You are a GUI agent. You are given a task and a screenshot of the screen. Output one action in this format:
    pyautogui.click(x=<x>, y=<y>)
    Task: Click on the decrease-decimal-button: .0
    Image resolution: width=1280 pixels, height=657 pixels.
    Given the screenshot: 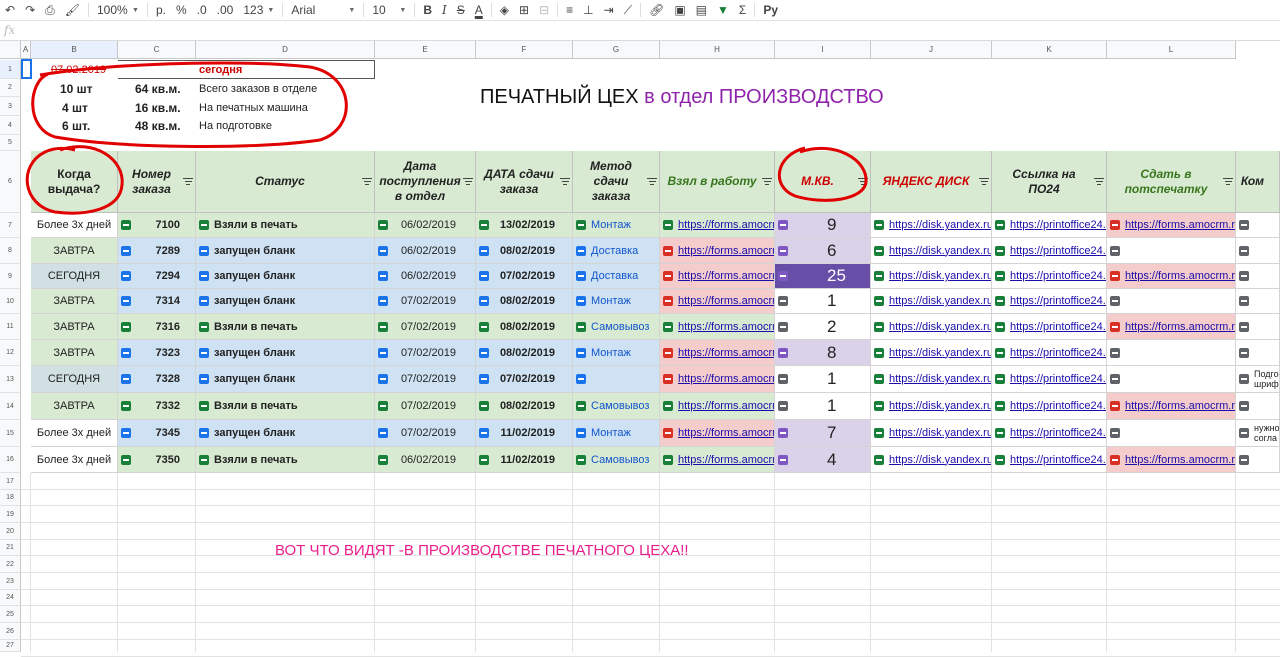 What is the action you would take?
    pyautogui.click(x=202, y=10)
    